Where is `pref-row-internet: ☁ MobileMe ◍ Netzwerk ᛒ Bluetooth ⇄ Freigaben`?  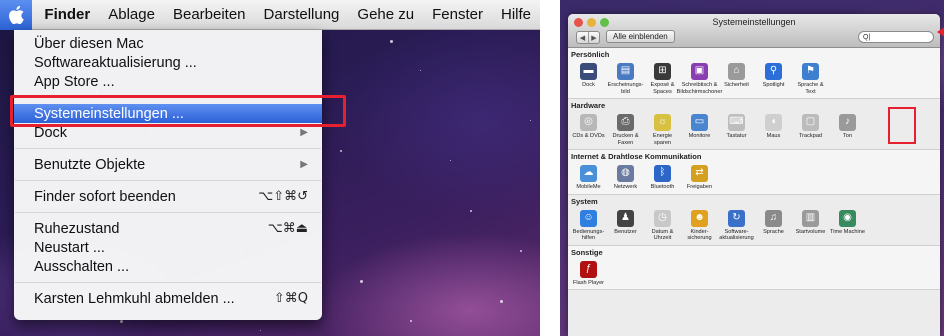
pref-row-internet: ☁ MobileMe ◍ Netzwerk ᛒ Bluetooth ⇄ Freigaben is located at coordinates (754, 176).